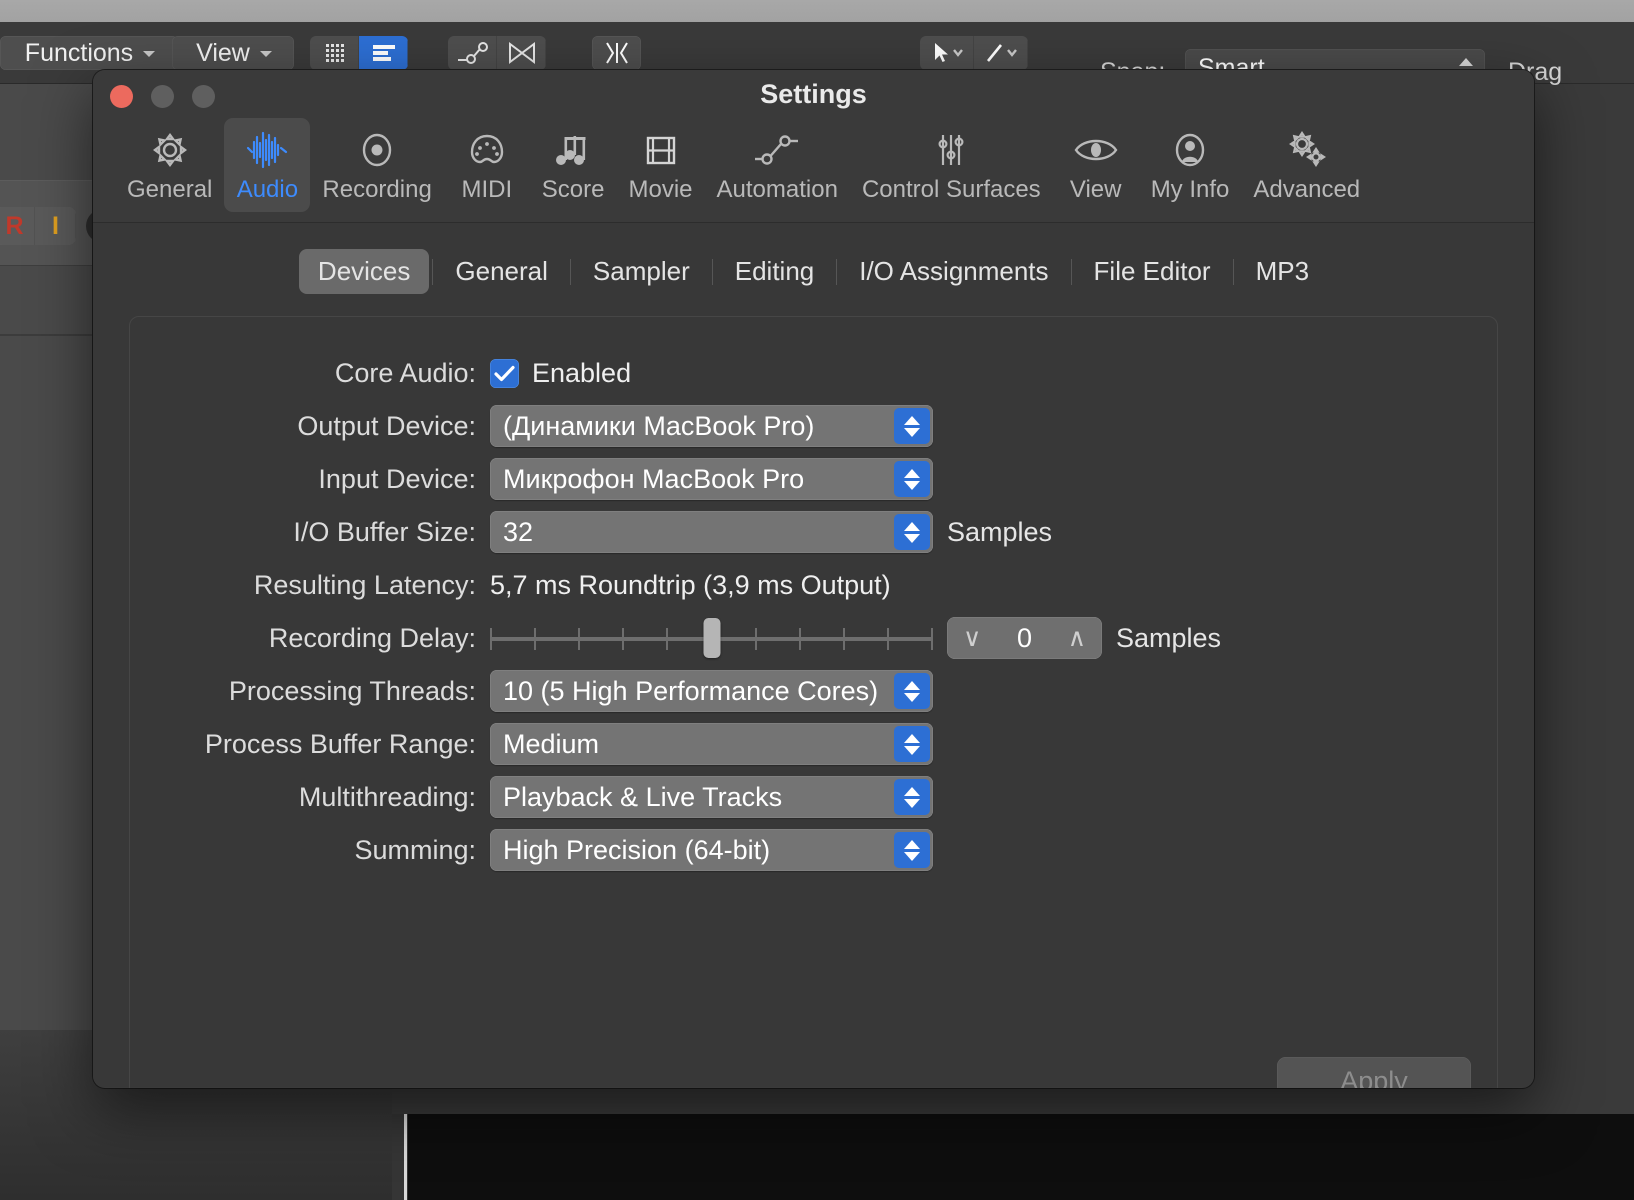 This screenshot has height=1200, width=1634. Describe the element at coordinates (487, 189) in the screenshot. I see `tab-label: MIDI` at that location.